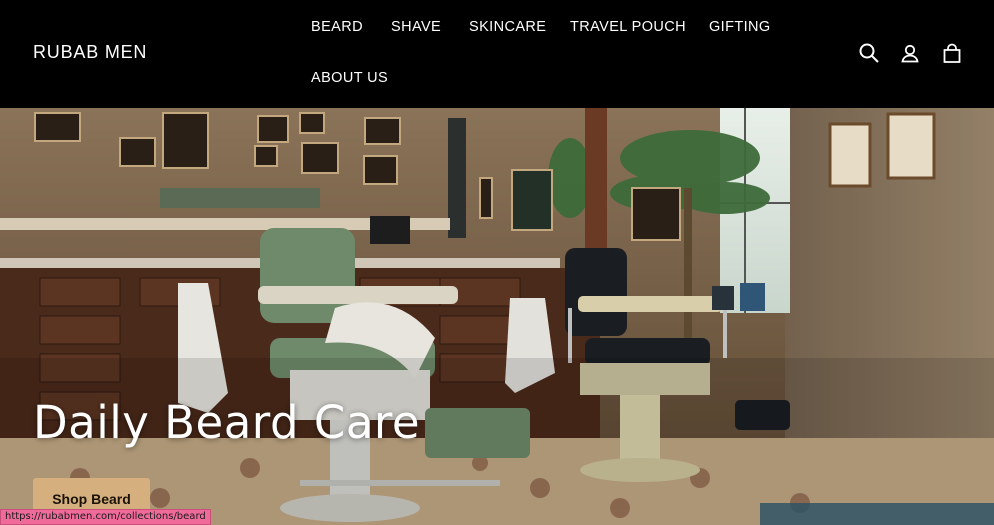 The image size is (994, 525). Describe the element at coordinates (349, 78) in the screenshot. I see `nav-item-about-us: ABOUT US` at that location.